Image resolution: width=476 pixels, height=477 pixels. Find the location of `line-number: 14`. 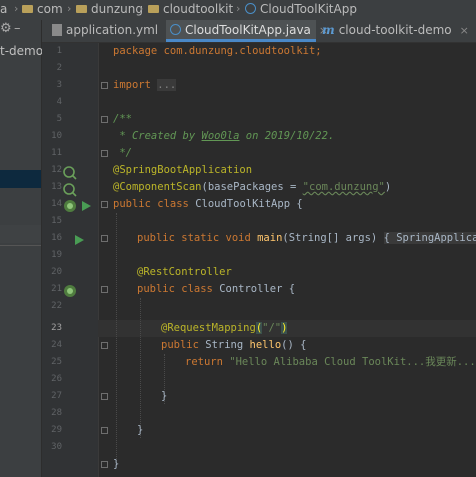

line-number: 14 is located at coordinates (56, 204).